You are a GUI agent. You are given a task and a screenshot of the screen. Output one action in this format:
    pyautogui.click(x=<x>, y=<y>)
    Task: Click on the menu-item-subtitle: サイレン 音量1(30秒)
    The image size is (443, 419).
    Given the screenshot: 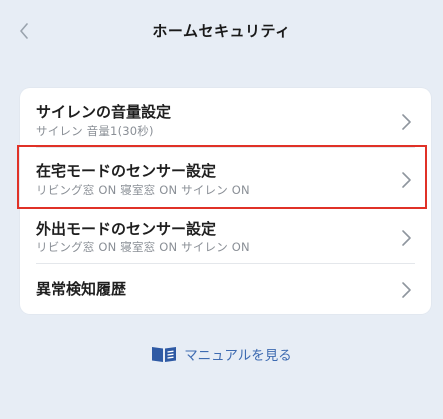 What is the action you would take?
    pyautogui.click(x=95, y=131)
    